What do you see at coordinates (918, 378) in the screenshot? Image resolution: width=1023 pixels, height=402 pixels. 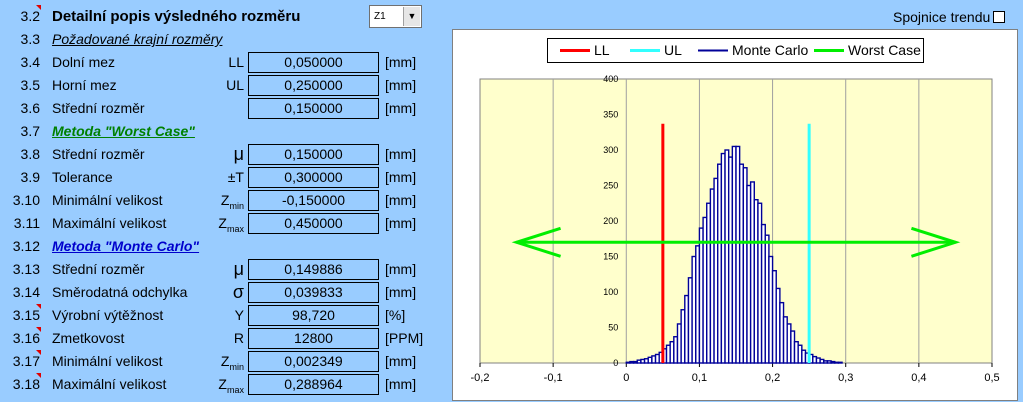 I see `x-tick-label: 0,4` at bounding box center [918, 378].